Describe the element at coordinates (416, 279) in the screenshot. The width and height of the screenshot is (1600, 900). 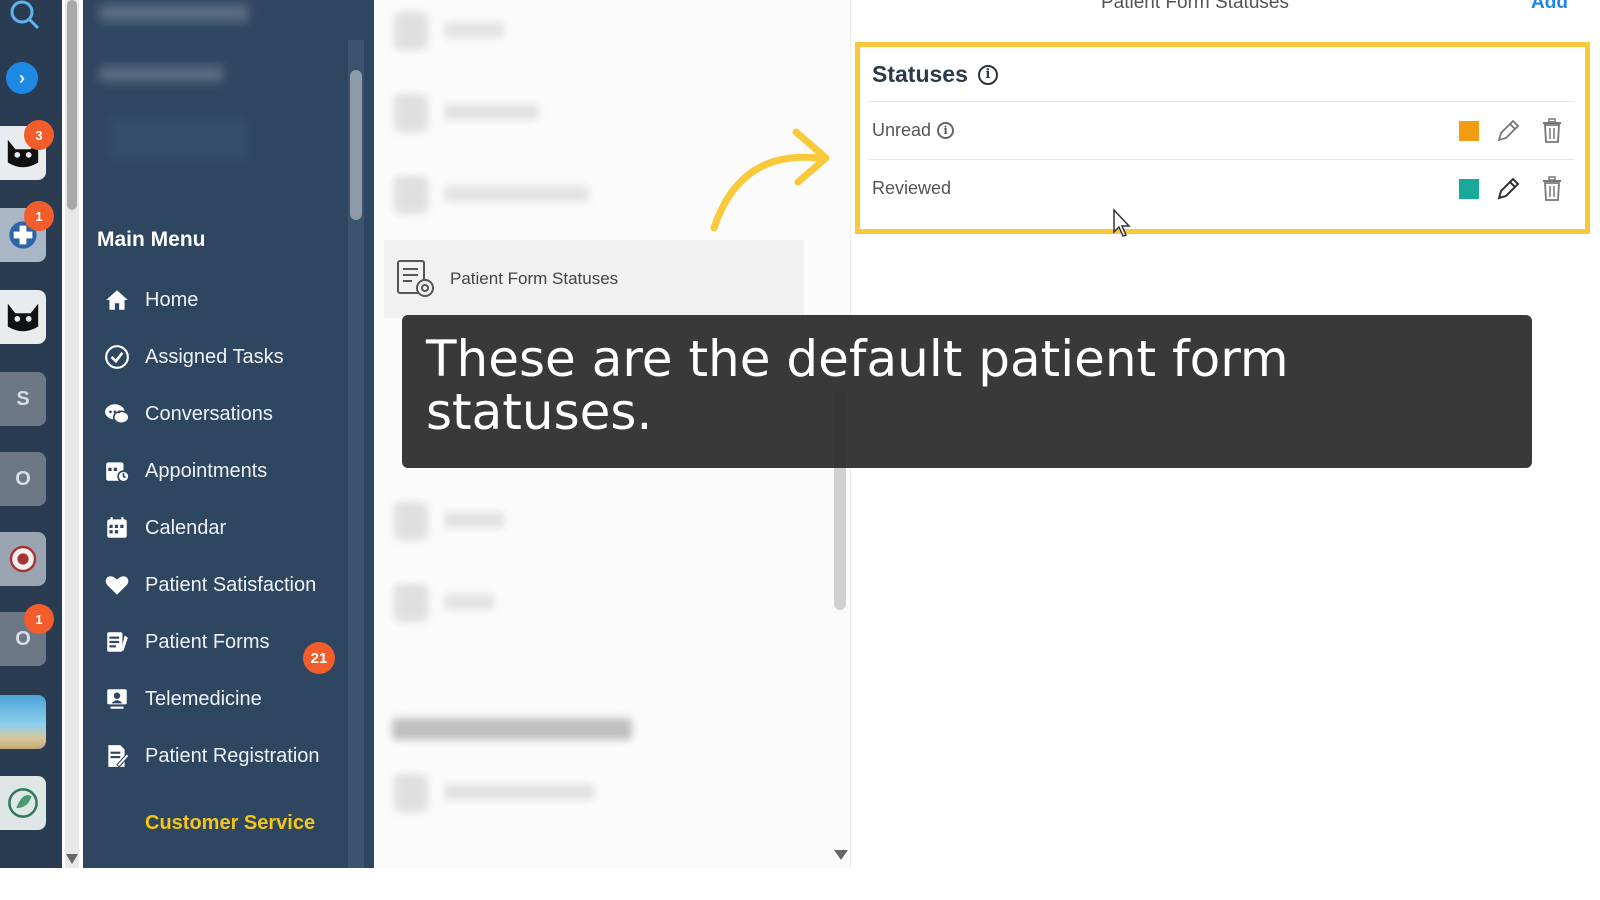
I see `form-settings-icon` at that location.